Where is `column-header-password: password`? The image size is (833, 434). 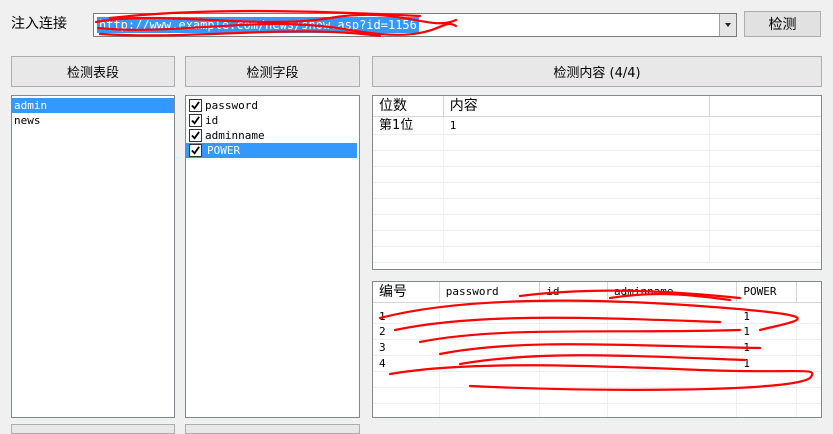 column-header-password: password is located at coordinates (490, 292).